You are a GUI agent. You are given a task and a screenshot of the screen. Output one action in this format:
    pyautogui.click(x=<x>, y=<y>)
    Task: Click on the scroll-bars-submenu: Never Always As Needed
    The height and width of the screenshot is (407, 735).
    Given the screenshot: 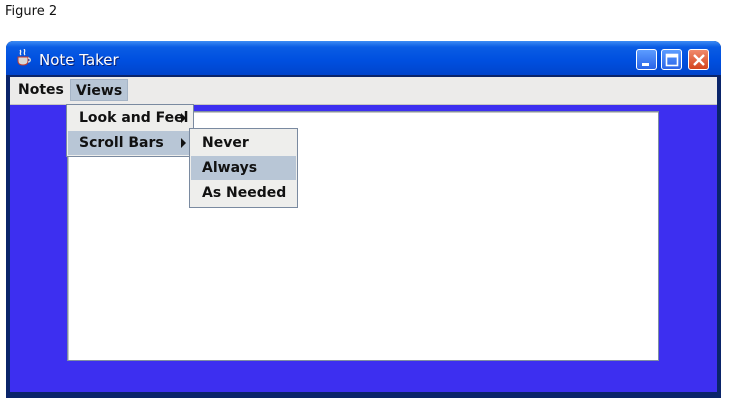 What is the action you would take?
    pyautogui.click(x=243, y=168)
    